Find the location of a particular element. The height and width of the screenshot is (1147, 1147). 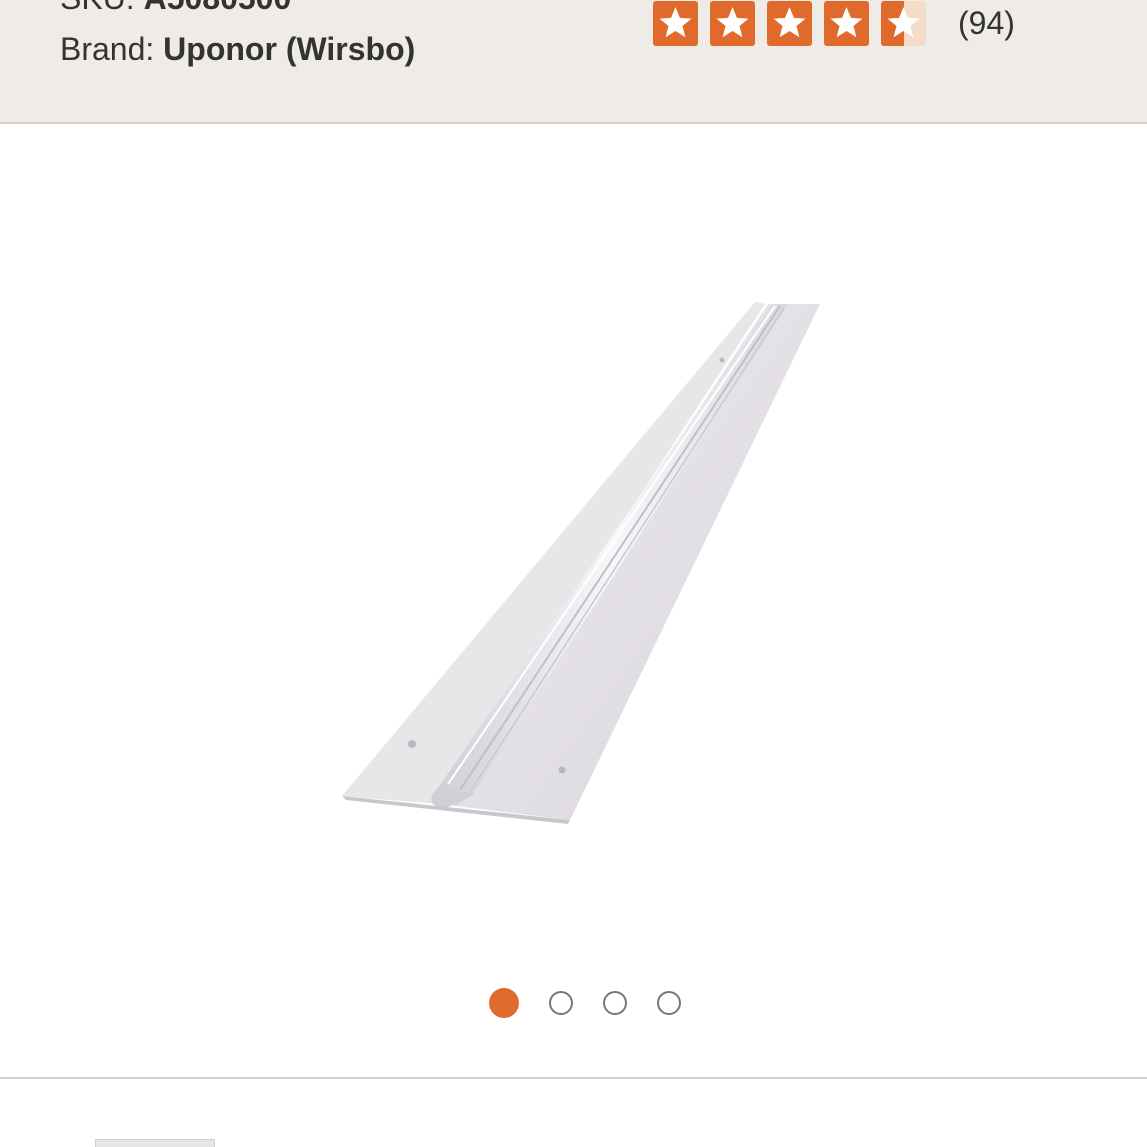

sku-line: SKU: A5080500 is located at coordinates (175, 9).